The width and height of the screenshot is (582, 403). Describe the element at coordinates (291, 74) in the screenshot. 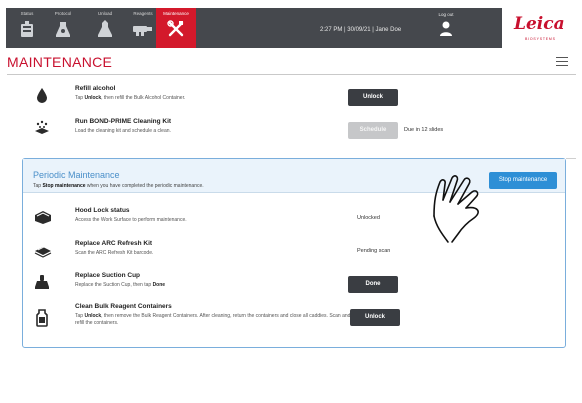

I see `title-divider` at that location.